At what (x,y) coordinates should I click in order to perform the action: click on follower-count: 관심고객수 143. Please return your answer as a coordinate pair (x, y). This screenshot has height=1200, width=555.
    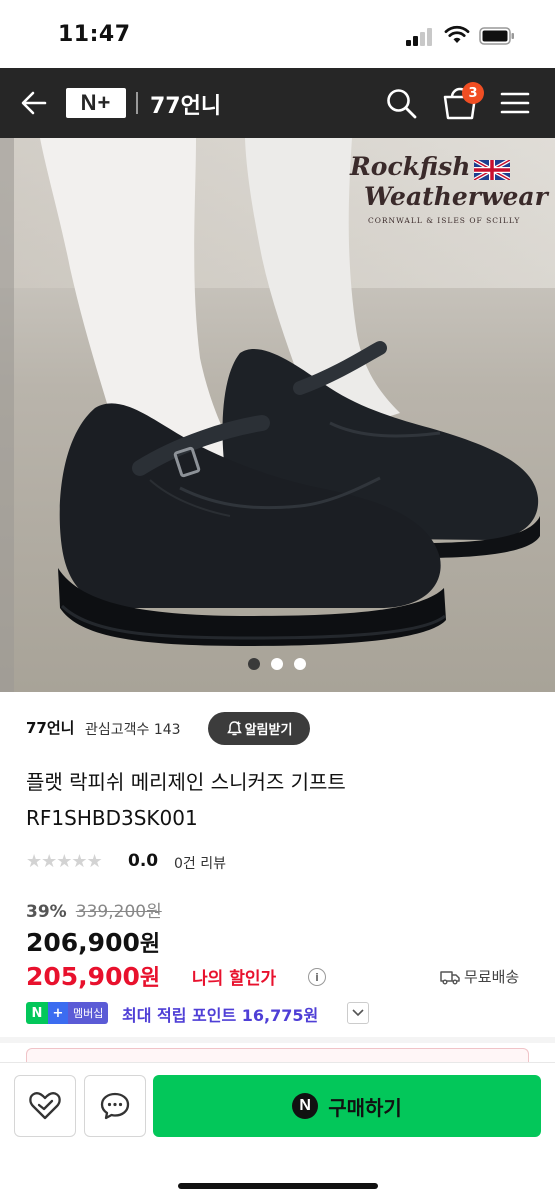
    Looking at the image, I should click on (133, 730).